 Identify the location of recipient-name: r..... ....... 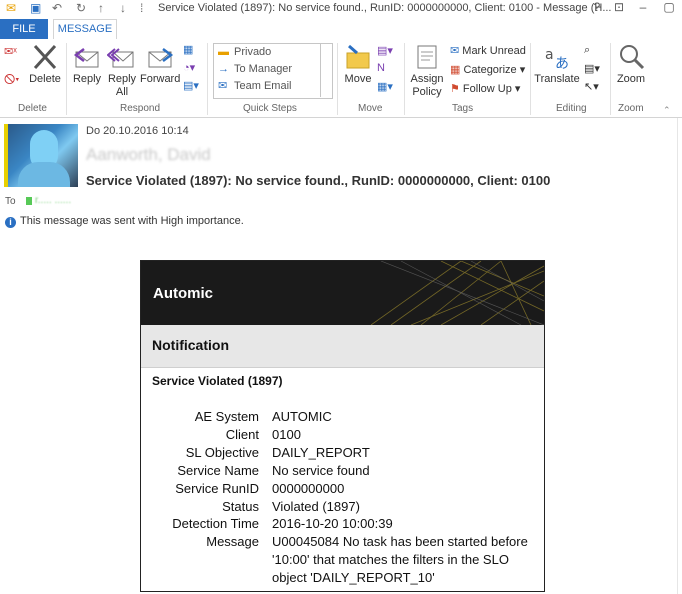
(53, 200).